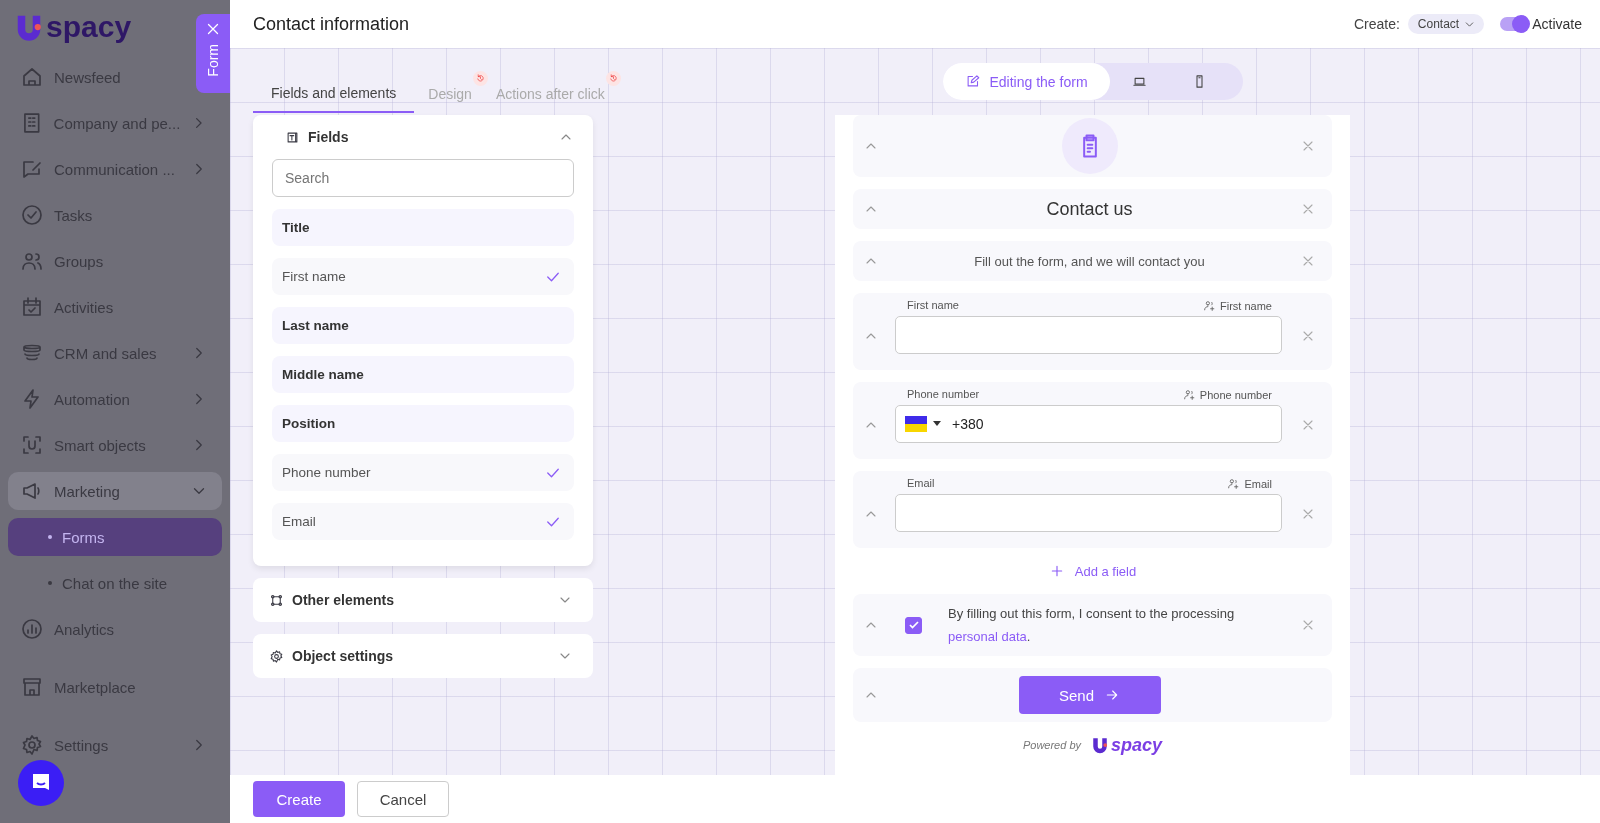 This screenshot has width=1600, height=823. I want to click on send-button: Send, so click(1089, 695).